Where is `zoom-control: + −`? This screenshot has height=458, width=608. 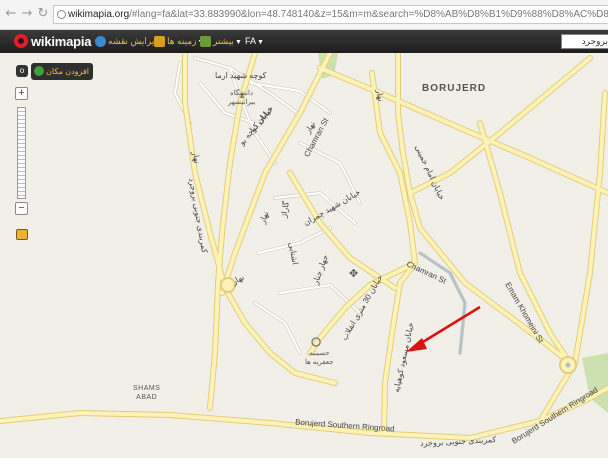 zoom-control: + − is located at coordinates (21, 151).